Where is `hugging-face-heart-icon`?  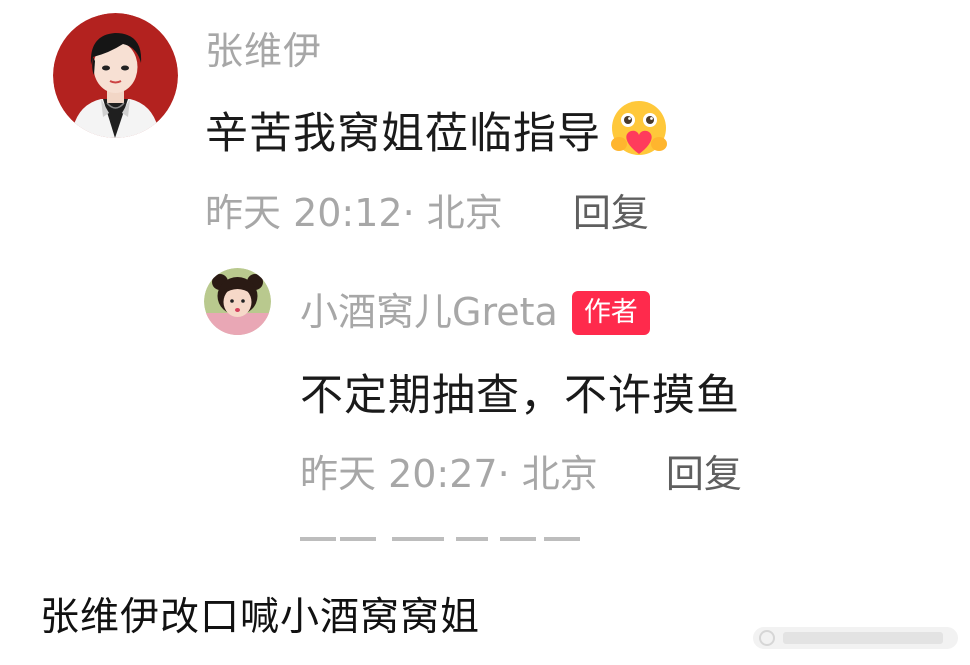 hugging-face-heart-icon is located at coordinates (639, 128).